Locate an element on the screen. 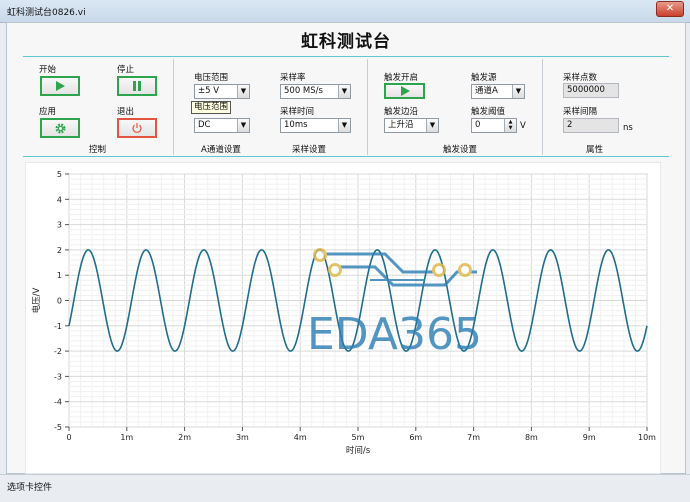  points-indicator: 5000000 is located at coordinates (591, 90).